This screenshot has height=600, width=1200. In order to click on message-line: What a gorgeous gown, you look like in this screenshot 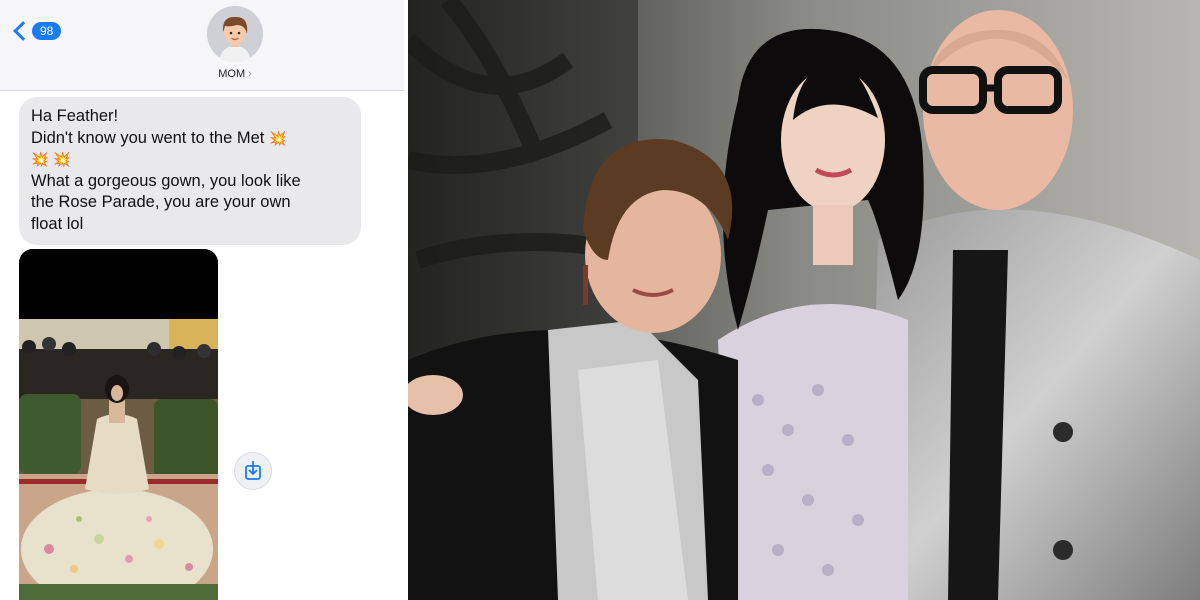, I will do `click(166, 180)`.